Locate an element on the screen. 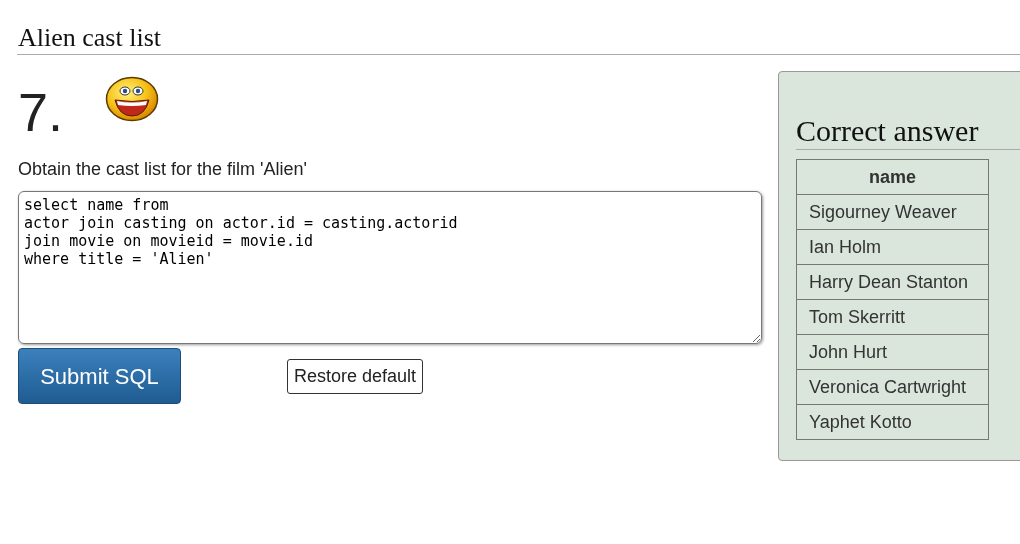 The width and height of the screenshot is (1020, 544). table-cell: Veronica Cartwright is located at coordinates (892, 387).